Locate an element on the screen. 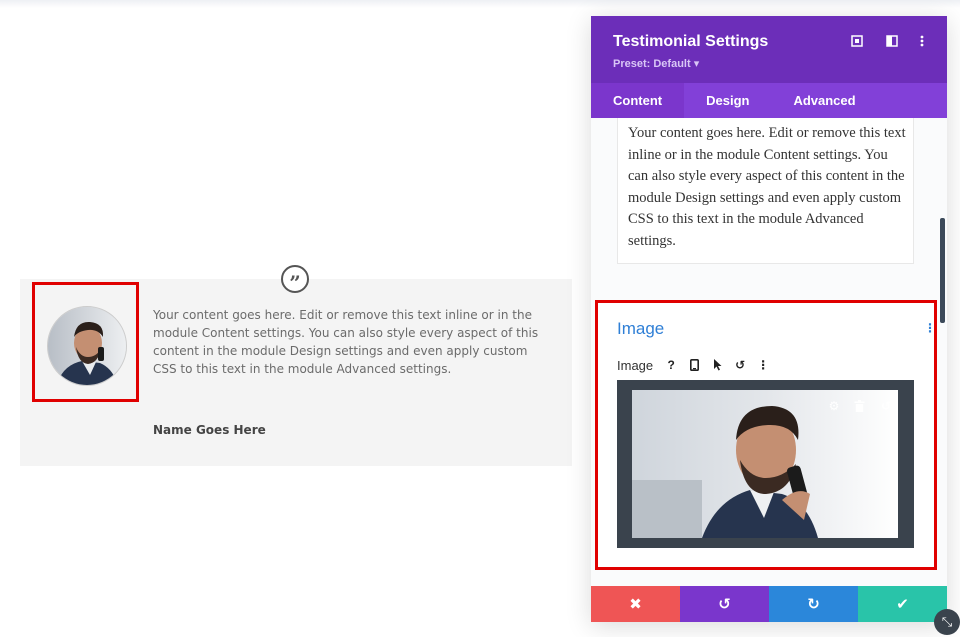  responsive-icon is located at coordinates (694, 365).